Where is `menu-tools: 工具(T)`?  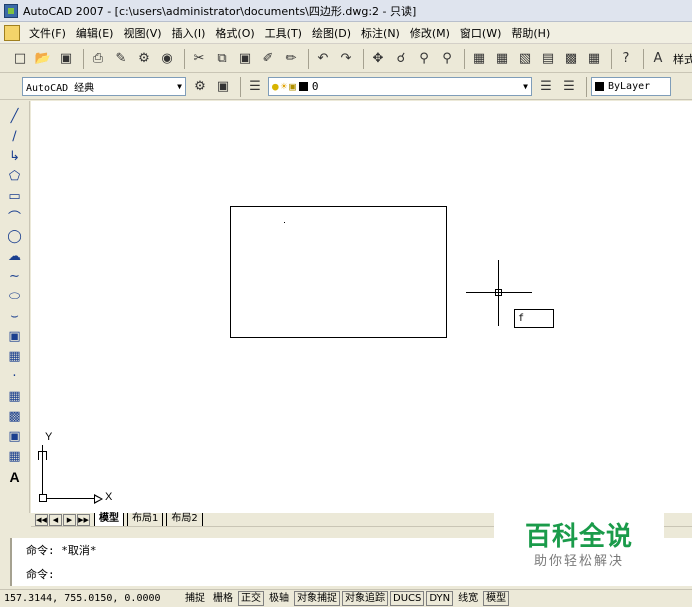 menu-tools: 工具(T) is located at coordinates (283, 33).